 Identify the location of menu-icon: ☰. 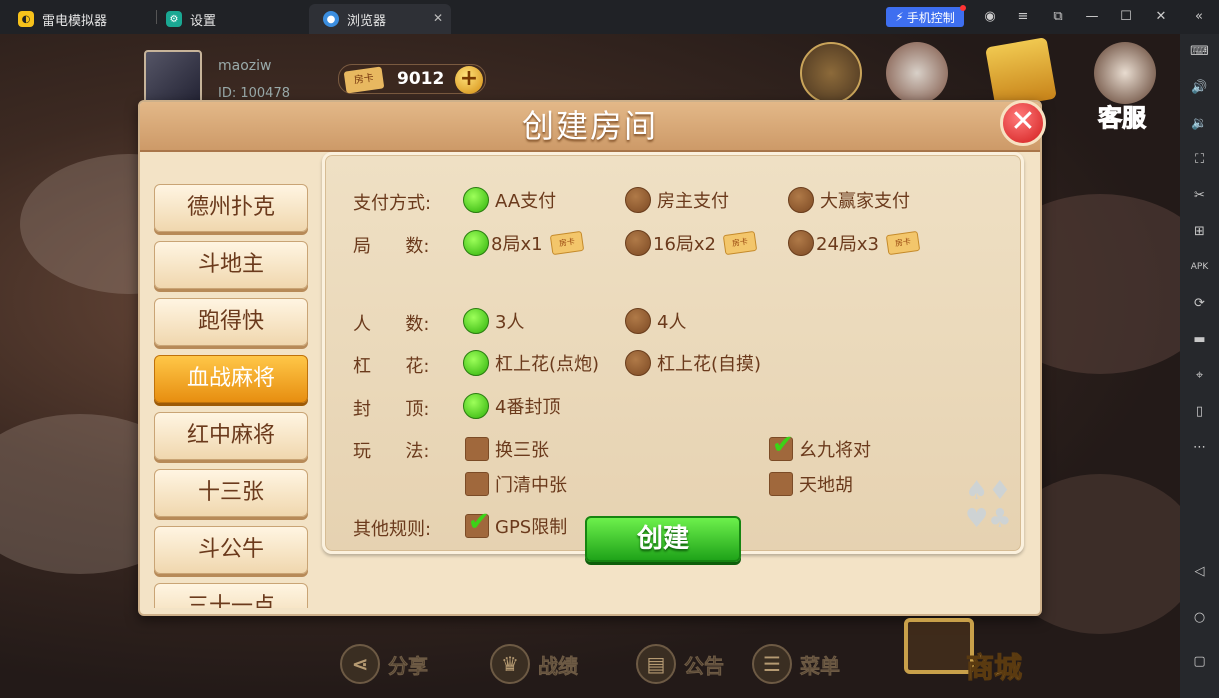
(772, 664).